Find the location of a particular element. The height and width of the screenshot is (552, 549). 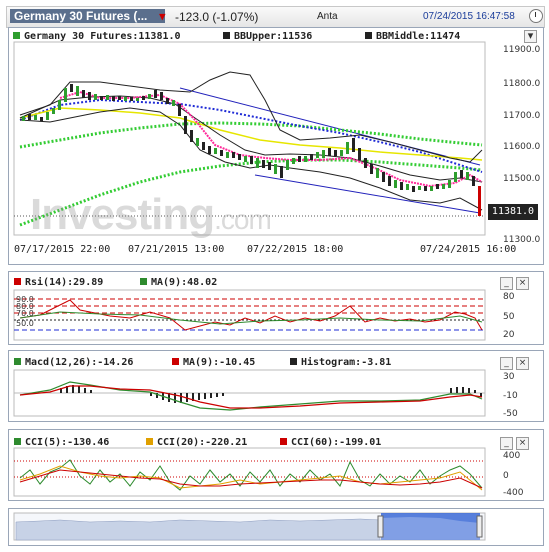

legend-cci60: CCI(60):-199.01 is located at coordinates (330, 442).